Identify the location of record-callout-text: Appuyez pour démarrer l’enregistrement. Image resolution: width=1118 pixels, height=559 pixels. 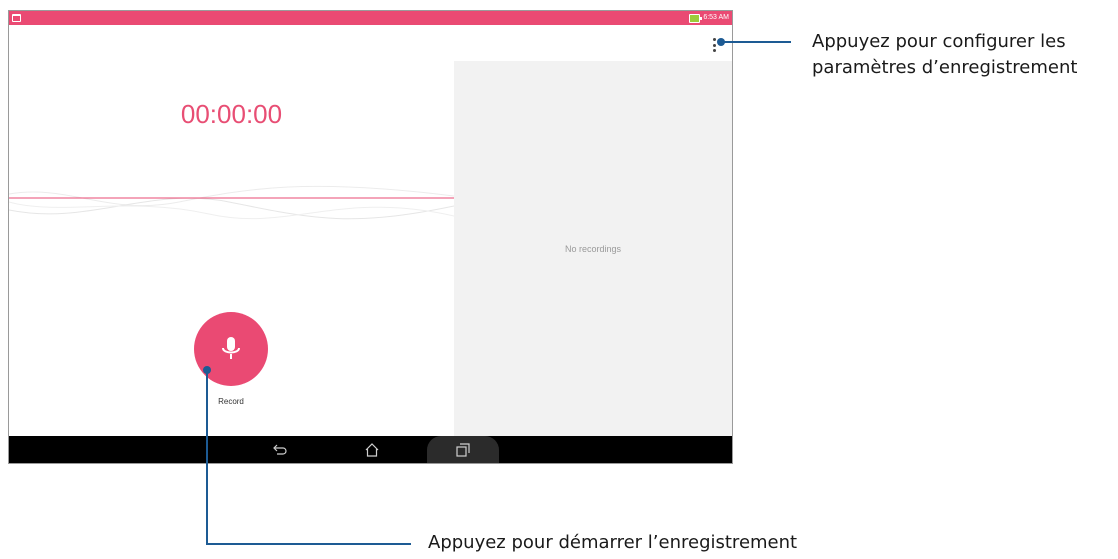
(613, 542).